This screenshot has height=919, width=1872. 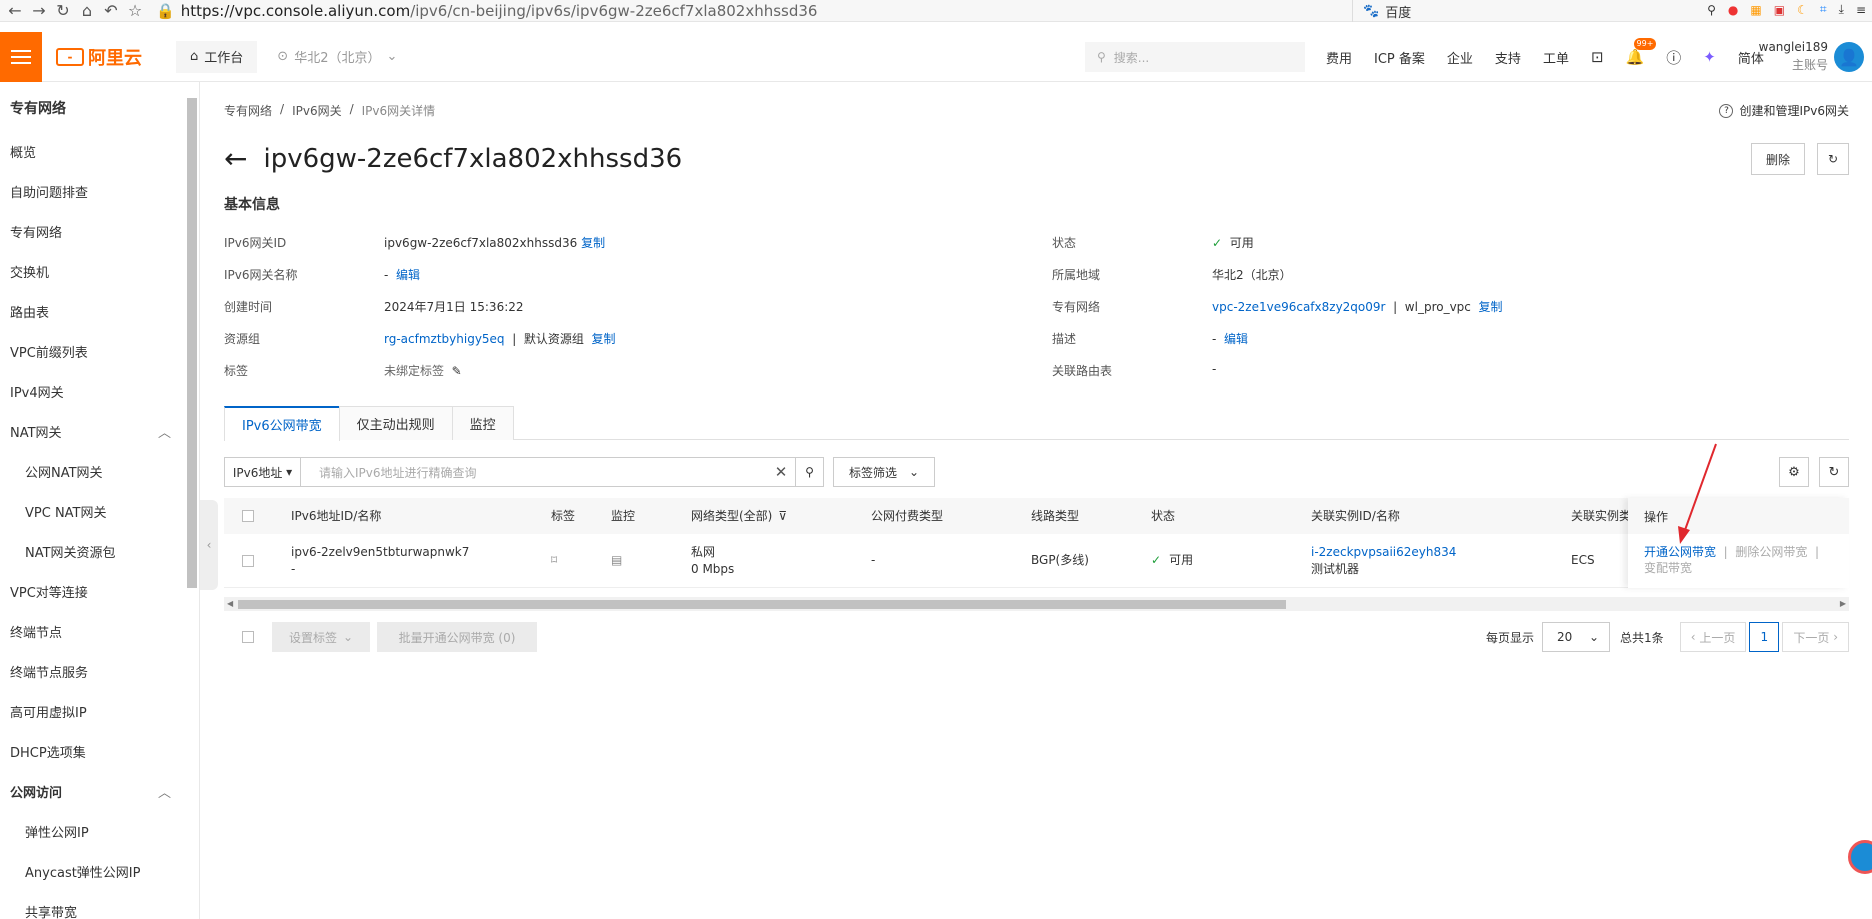 What do you see at coordinates (1794, 472) in the screenshot?
I see `settings-button: ⚙` at bounding box center [1794, 472].